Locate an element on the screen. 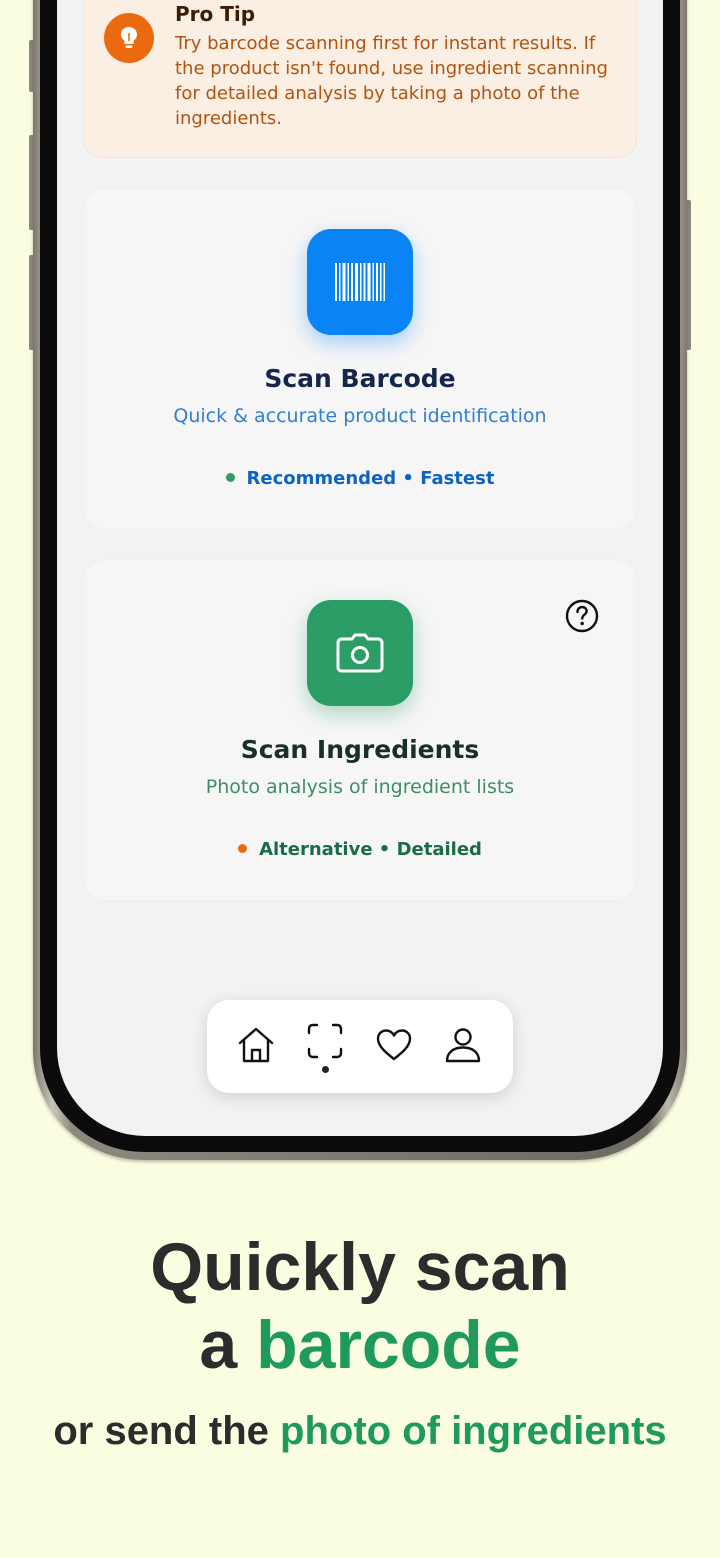 The image size is (720, 1558). headline: Quickly scan a barcode is located at coordinates (360, 1306).